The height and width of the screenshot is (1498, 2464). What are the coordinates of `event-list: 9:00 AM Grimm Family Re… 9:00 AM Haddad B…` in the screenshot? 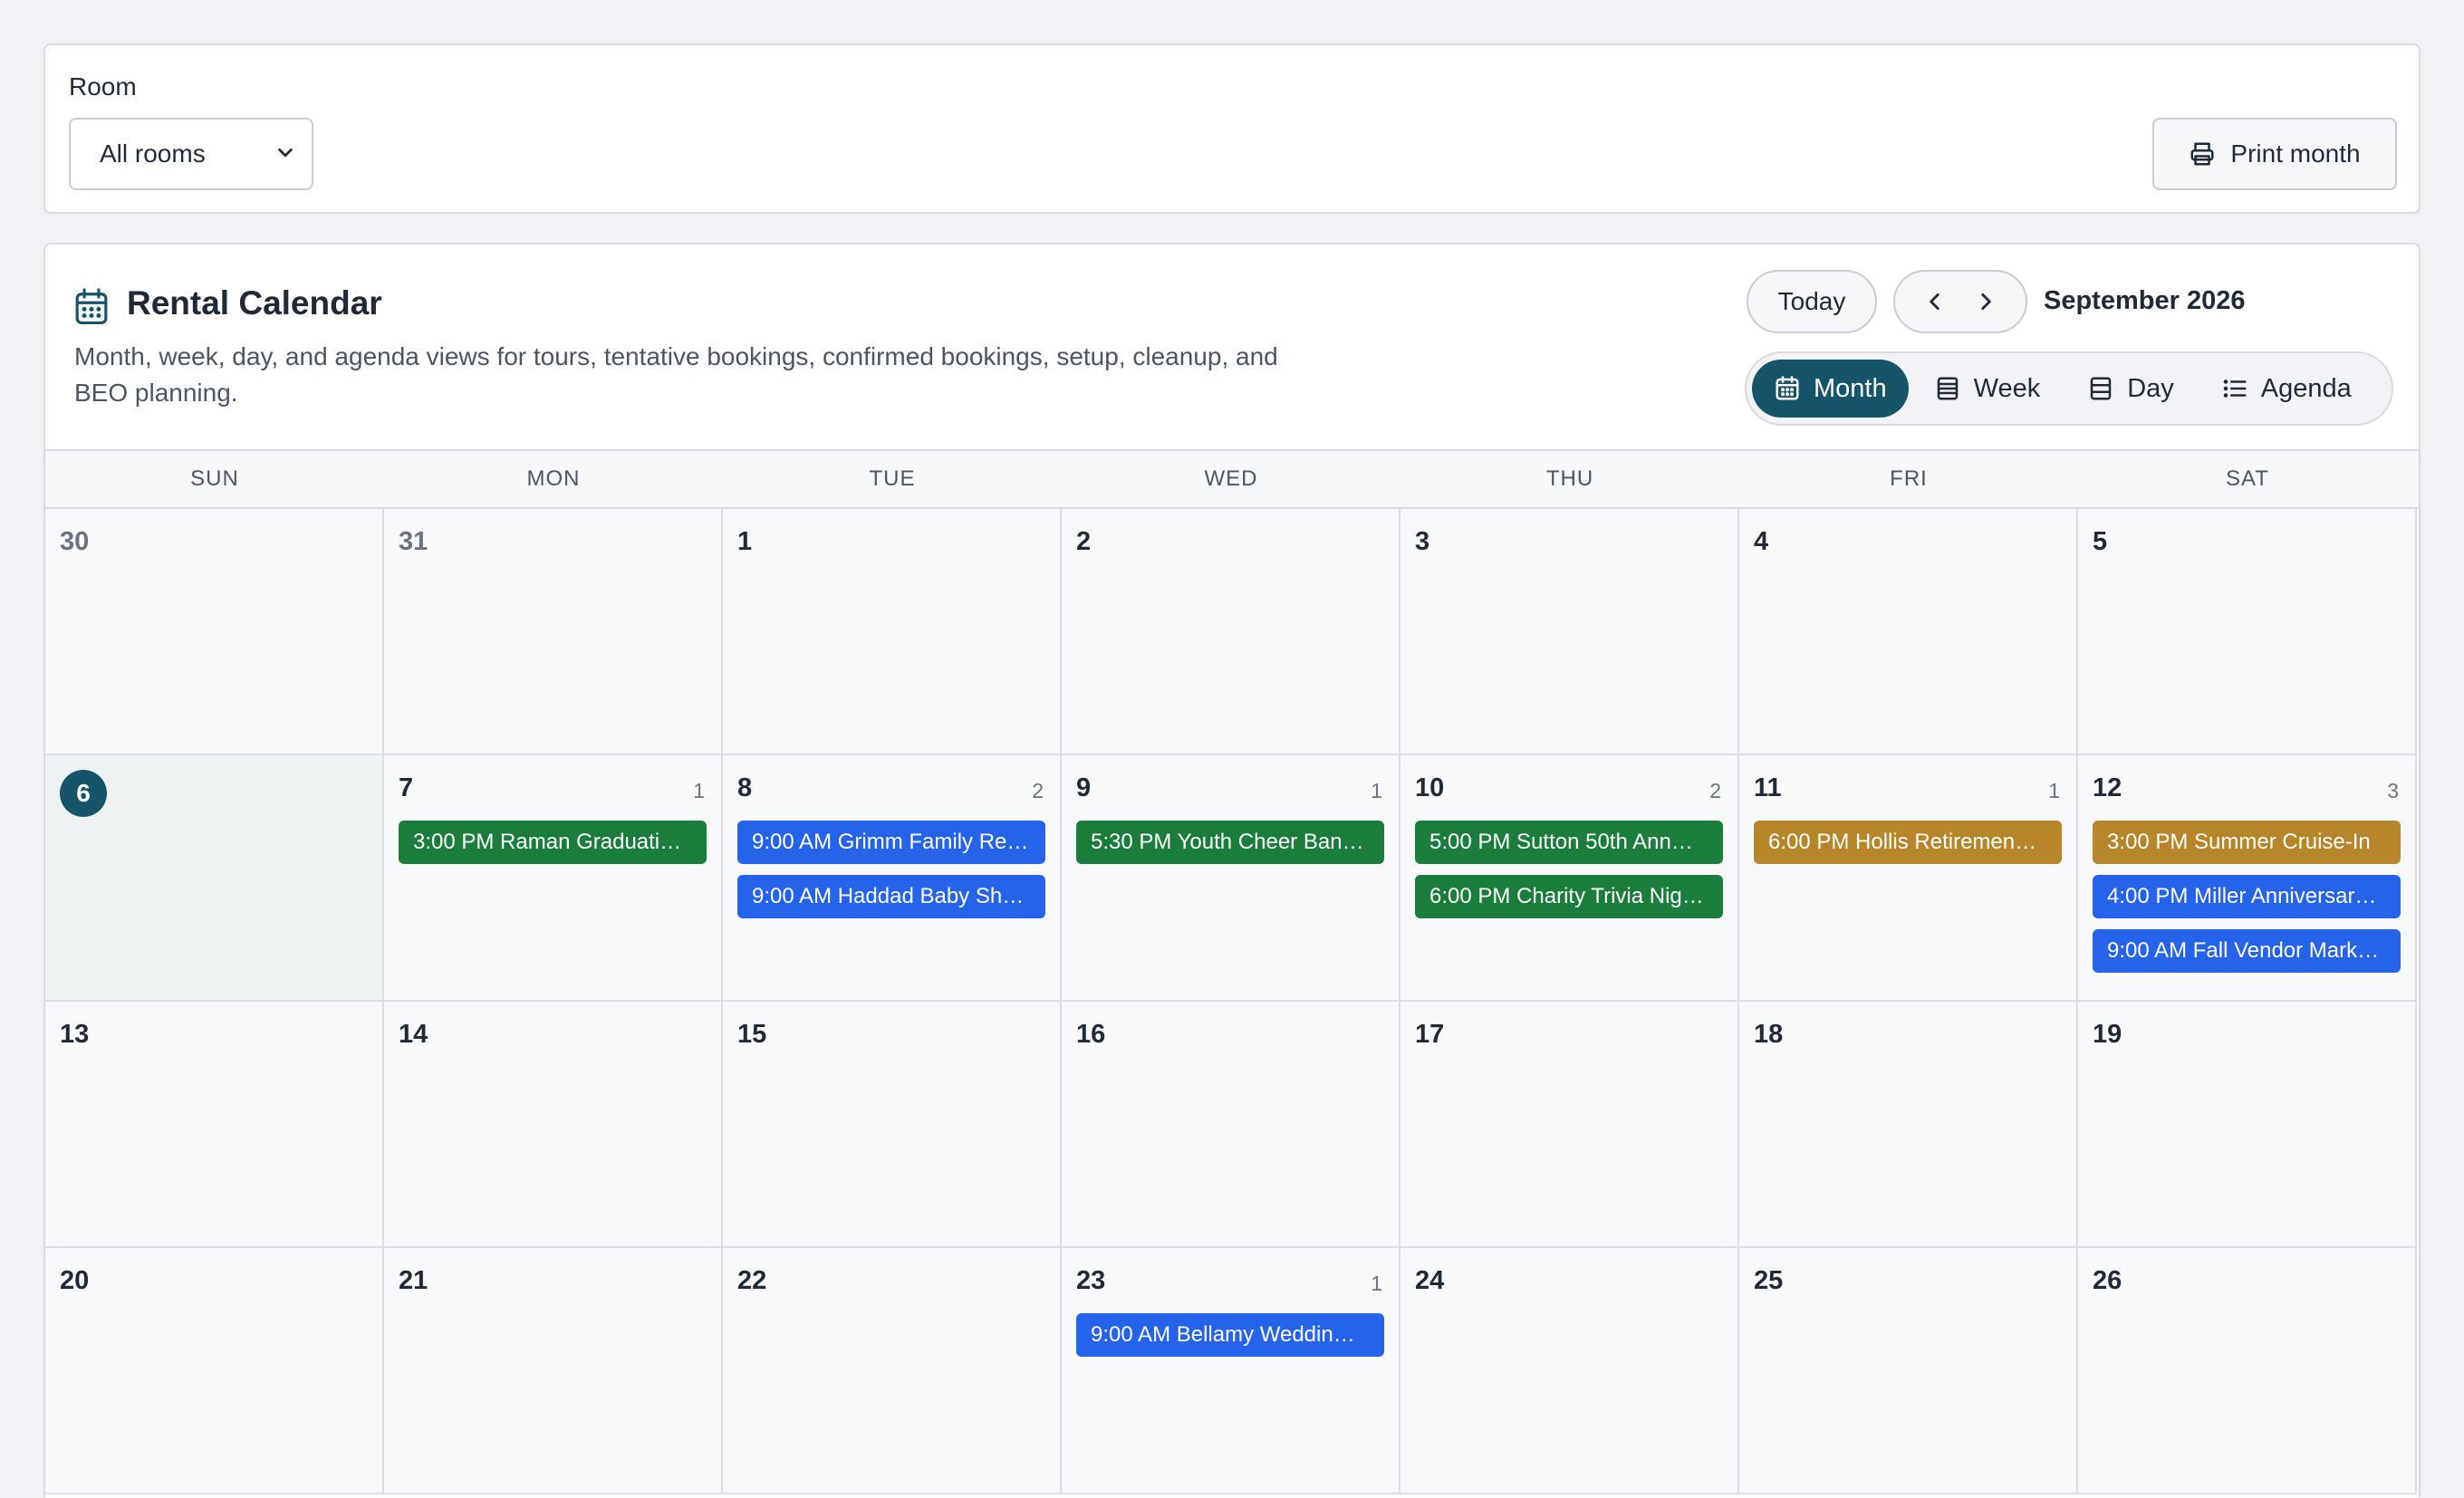 It's located at (891, 875).